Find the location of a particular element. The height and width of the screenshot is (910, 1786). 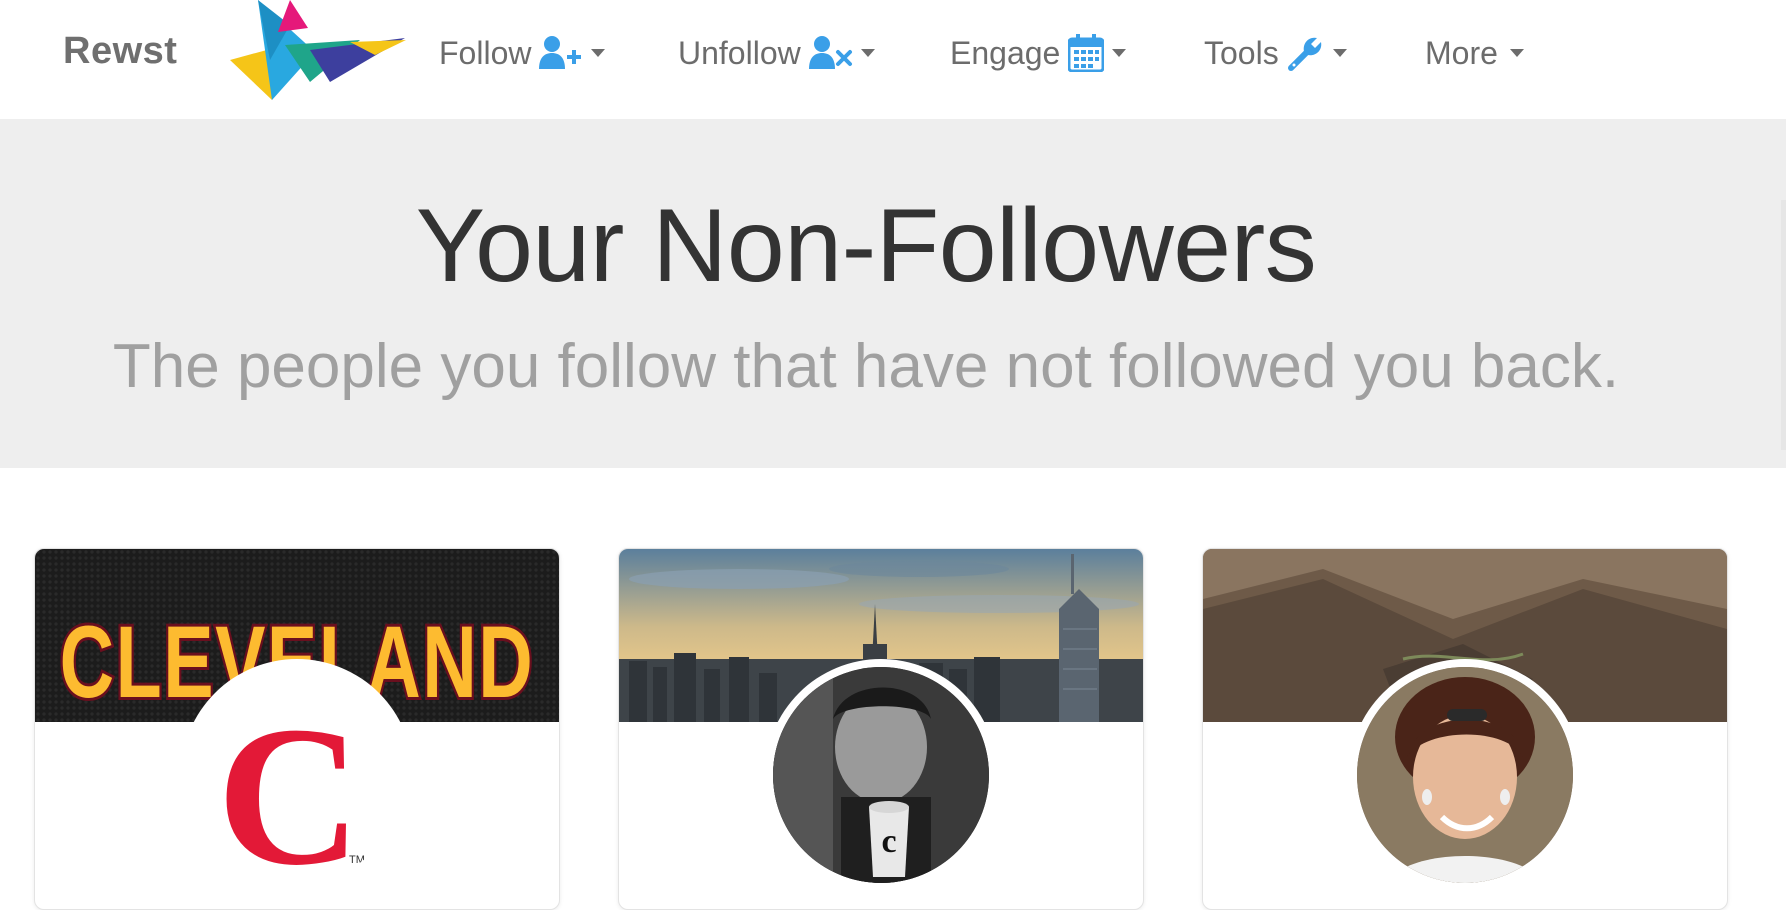

nav-follow: Follow is located at coordinates (522, 53).